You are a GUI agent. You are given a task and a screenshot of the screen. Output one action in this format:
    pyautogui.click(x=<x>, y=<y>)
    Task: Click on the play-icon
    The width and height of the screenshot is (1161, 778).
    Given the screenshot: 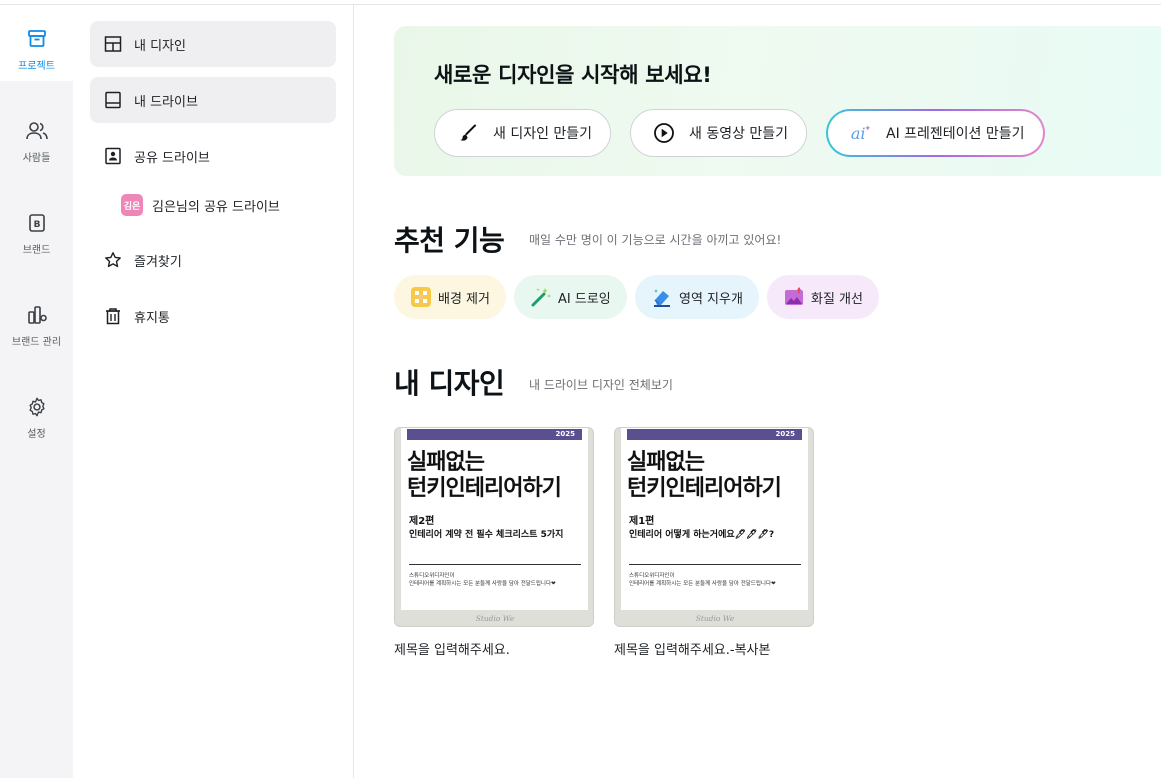 What is the action you would take?
    pyautogui.click(x=664, y=133)
    